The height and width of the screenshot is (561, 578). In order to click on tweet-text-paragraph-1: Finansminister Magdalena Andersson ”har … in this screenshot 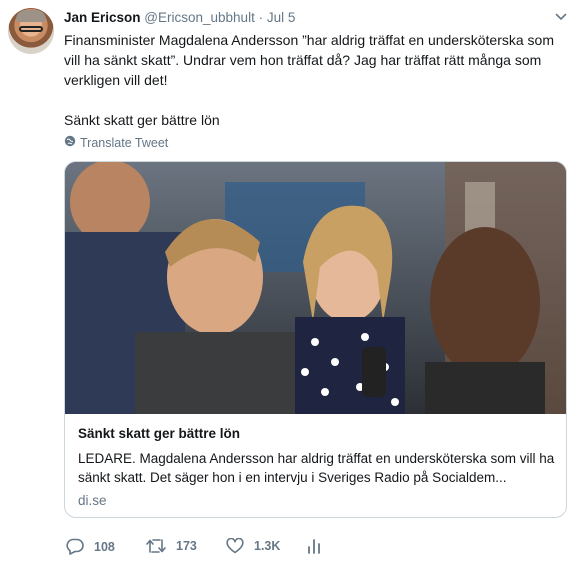, I will do `click(309, 60)`.